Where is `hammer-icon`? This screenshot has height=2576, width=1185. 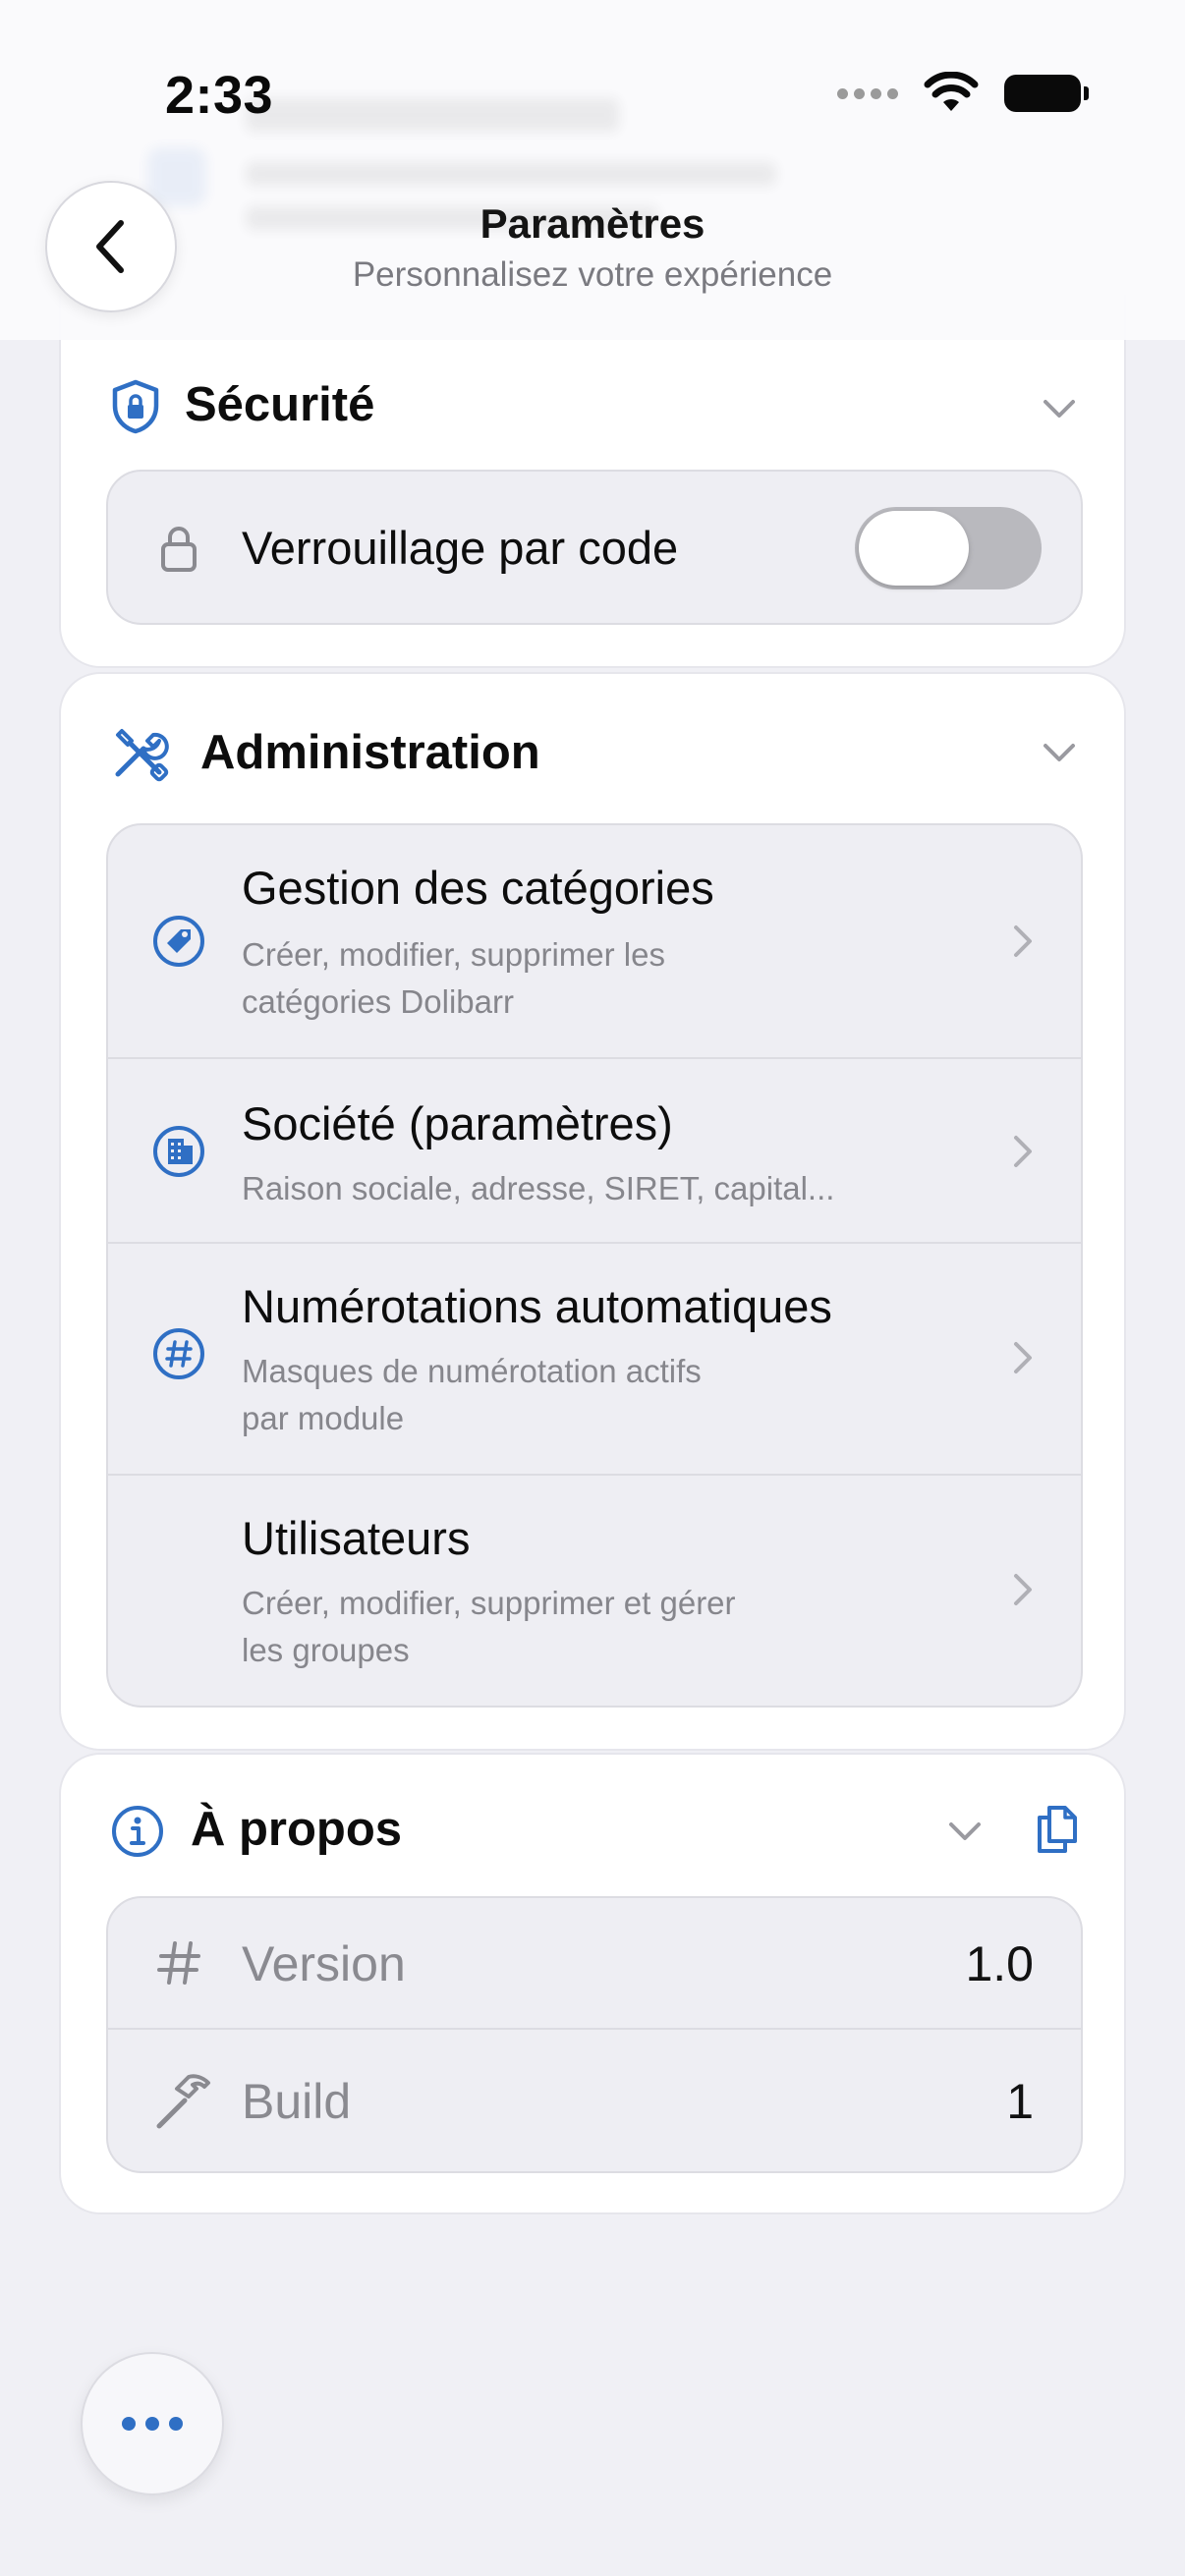
hammer-icon is located at coordinates (183, 2101).